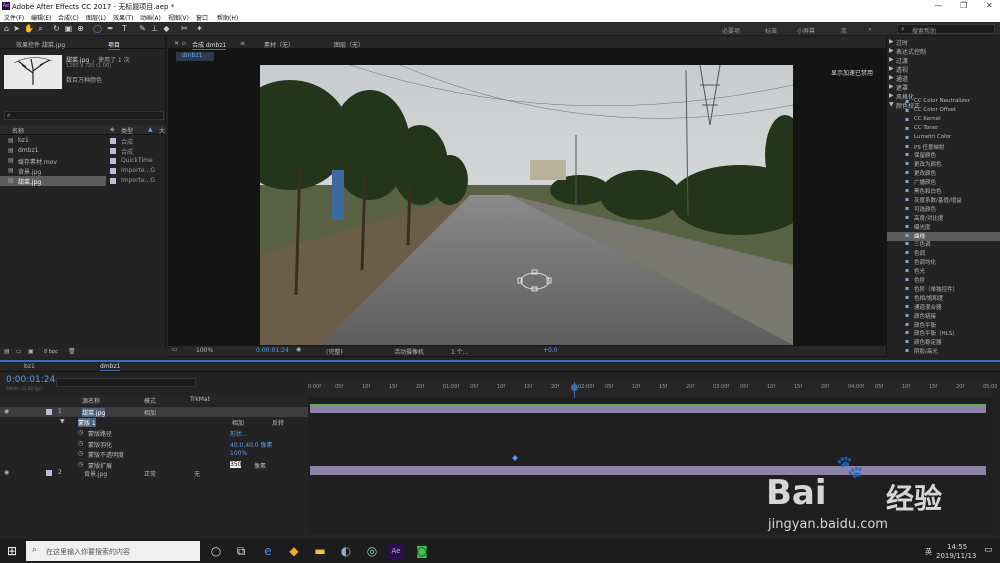  I want to click on clone-tool-icon: ⊥, so click(154, 28).